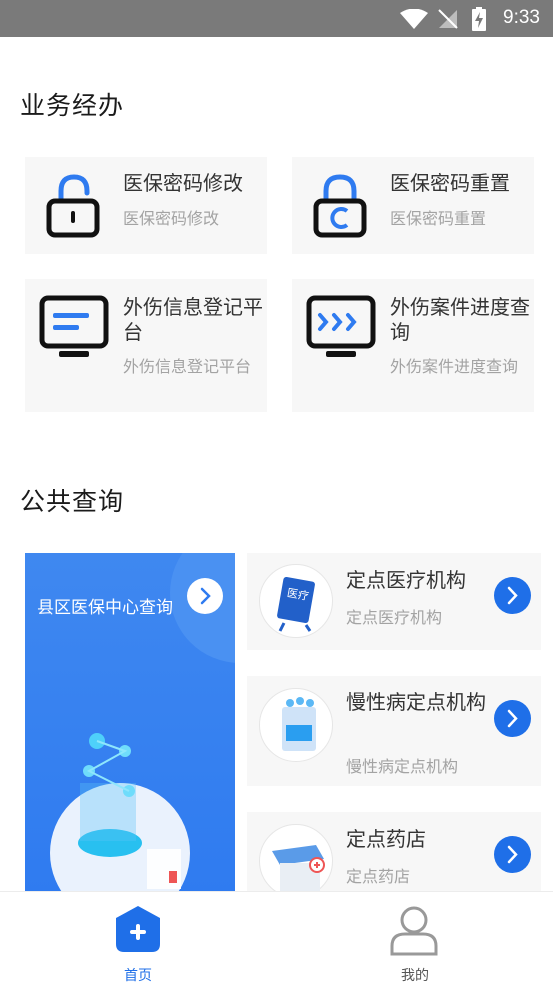 This screenshot has height=983, width=553. What do you see at coordinates (438, 218) in the screenshot?
I see `card-subtitle: 医保密码重置` at bounding box center [438, 218].